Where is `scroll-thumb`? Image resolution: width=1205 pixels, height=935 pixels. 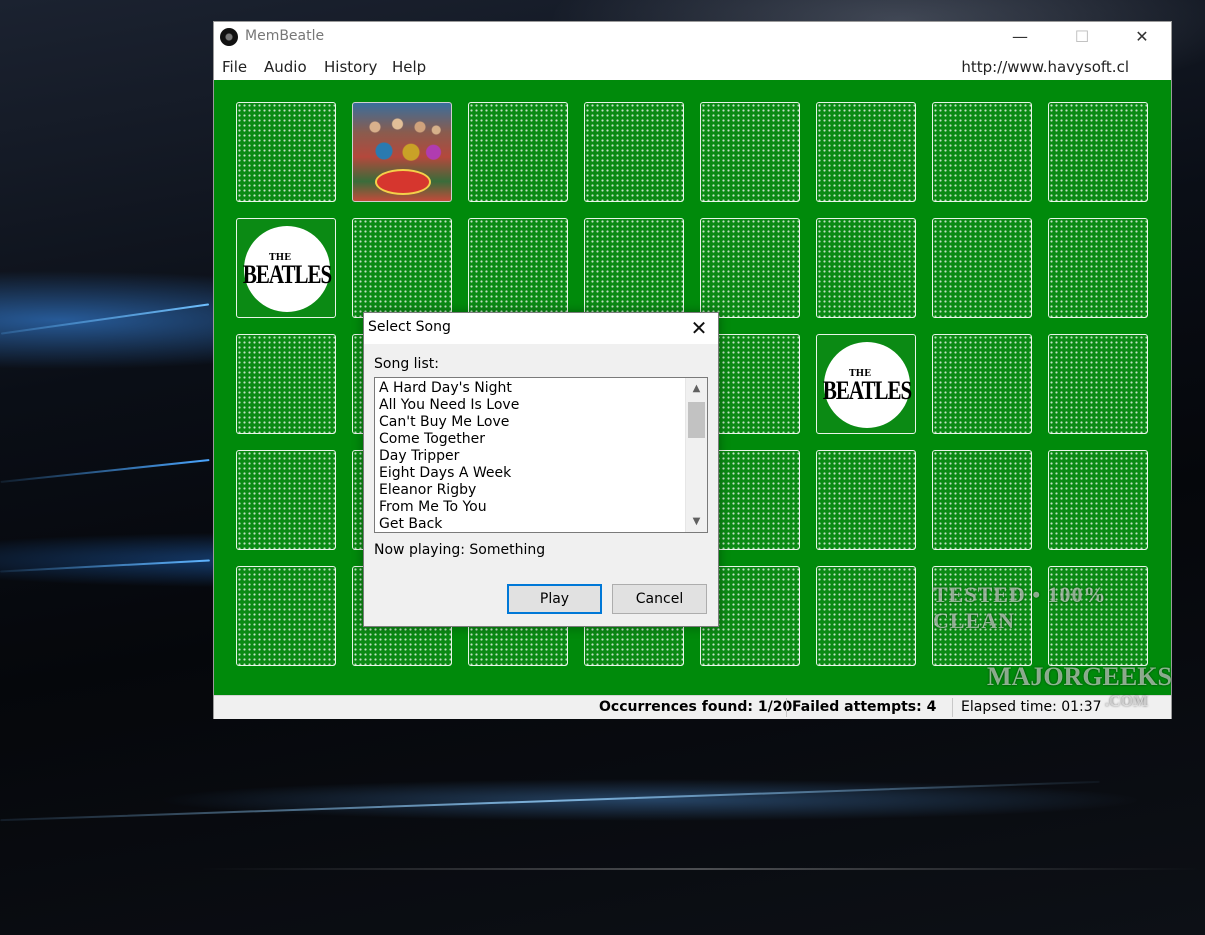
scroll-thumb is located at coordinates (696, 420).